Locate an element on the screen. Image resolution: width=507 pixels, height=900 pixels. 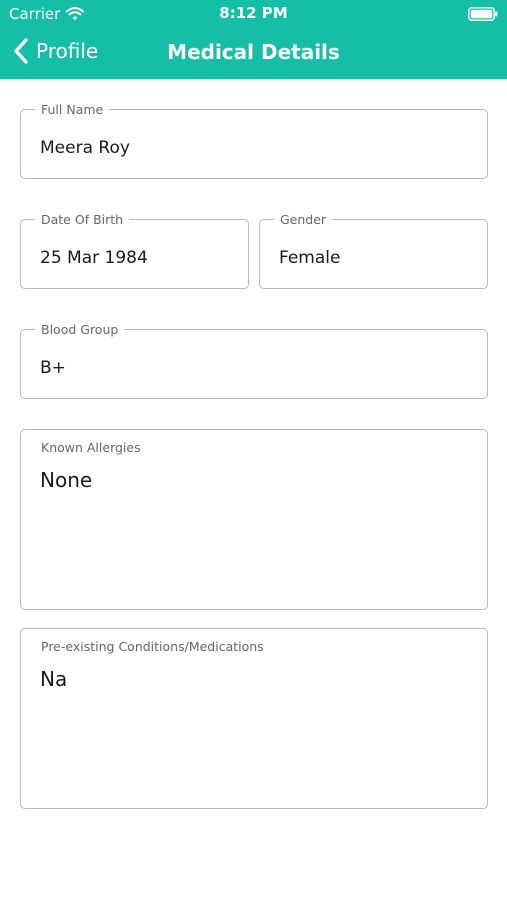
gender-label: Gender is located at coordinates (303, 219).